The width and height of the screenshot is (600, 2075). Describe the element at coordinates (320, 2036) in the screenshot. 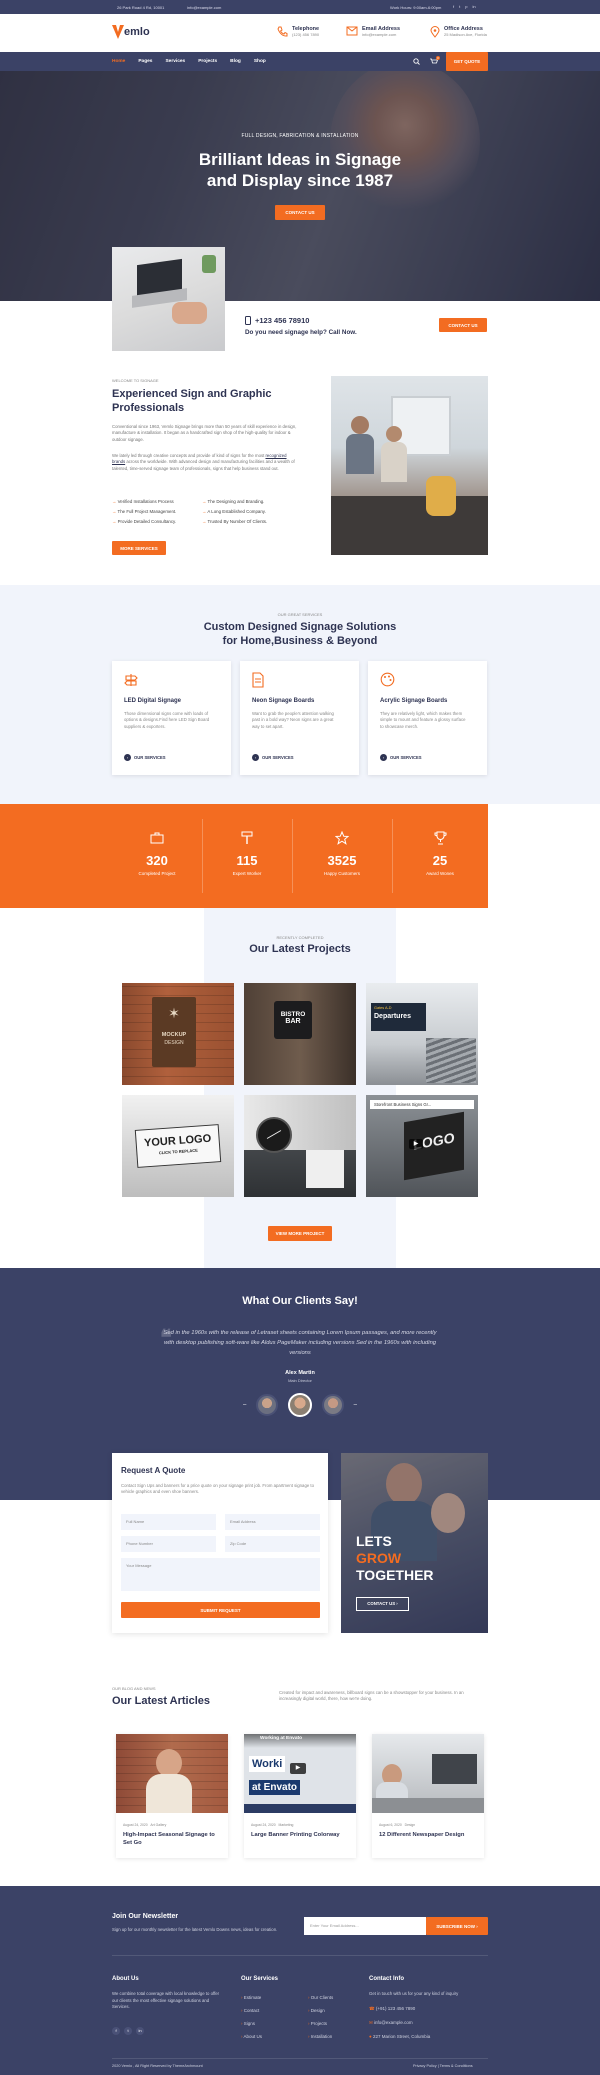

I see `footer-link: › Installation` at that location.